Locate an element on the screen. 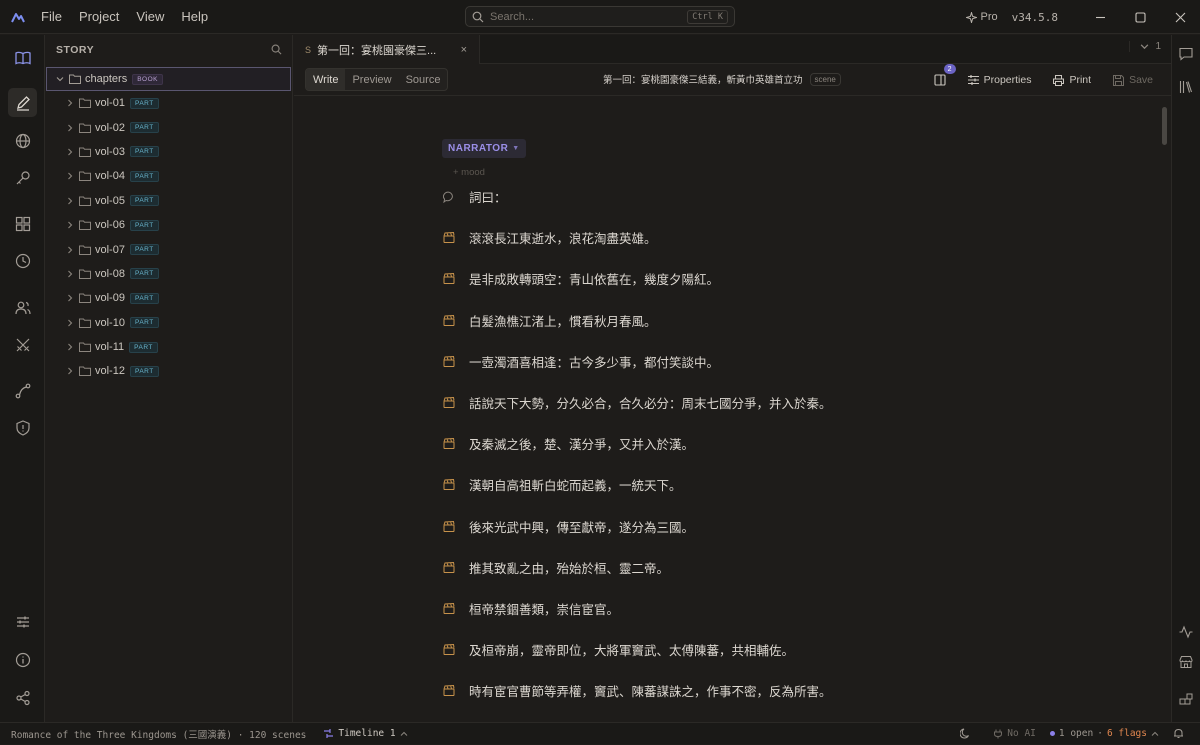  tree-item-vol-02: vol-02 PART is located at coordinates (168, 127).